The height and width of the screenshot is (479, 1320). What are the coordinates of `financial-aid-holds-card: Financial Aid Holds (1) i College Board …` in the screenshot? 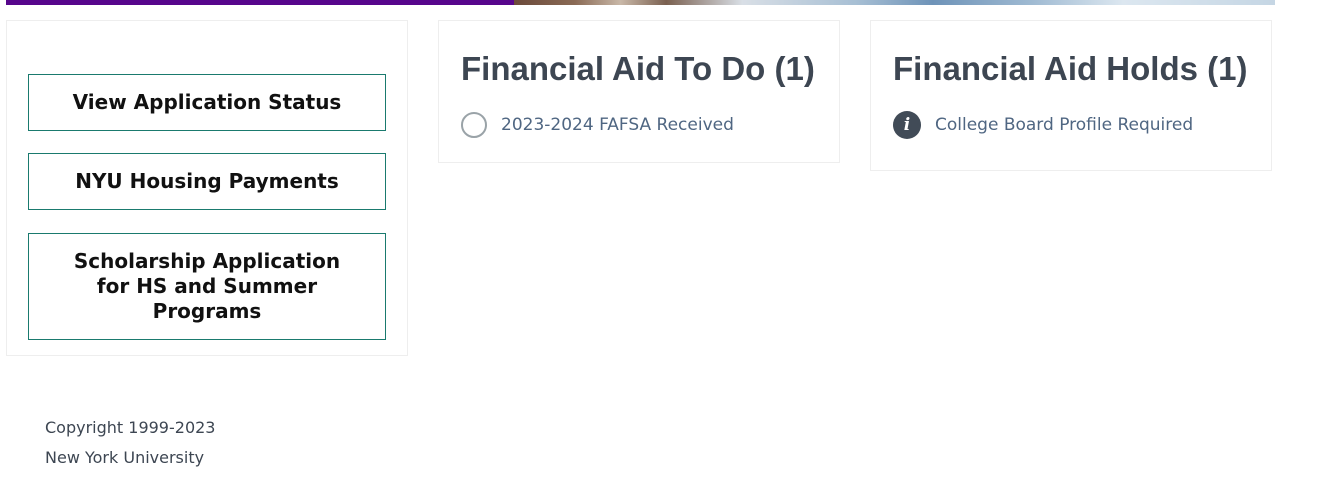 It's located at (1071, 95).